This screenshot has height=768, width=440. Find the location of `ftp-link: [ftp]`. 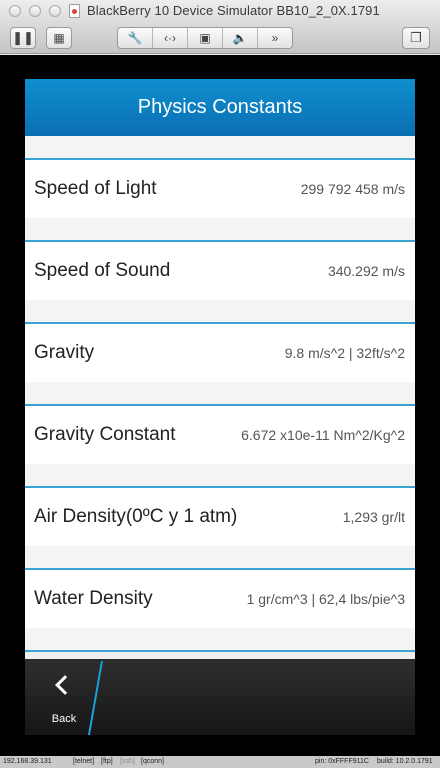

ftp-link: [ftp] is located at coordinates (107, 761).